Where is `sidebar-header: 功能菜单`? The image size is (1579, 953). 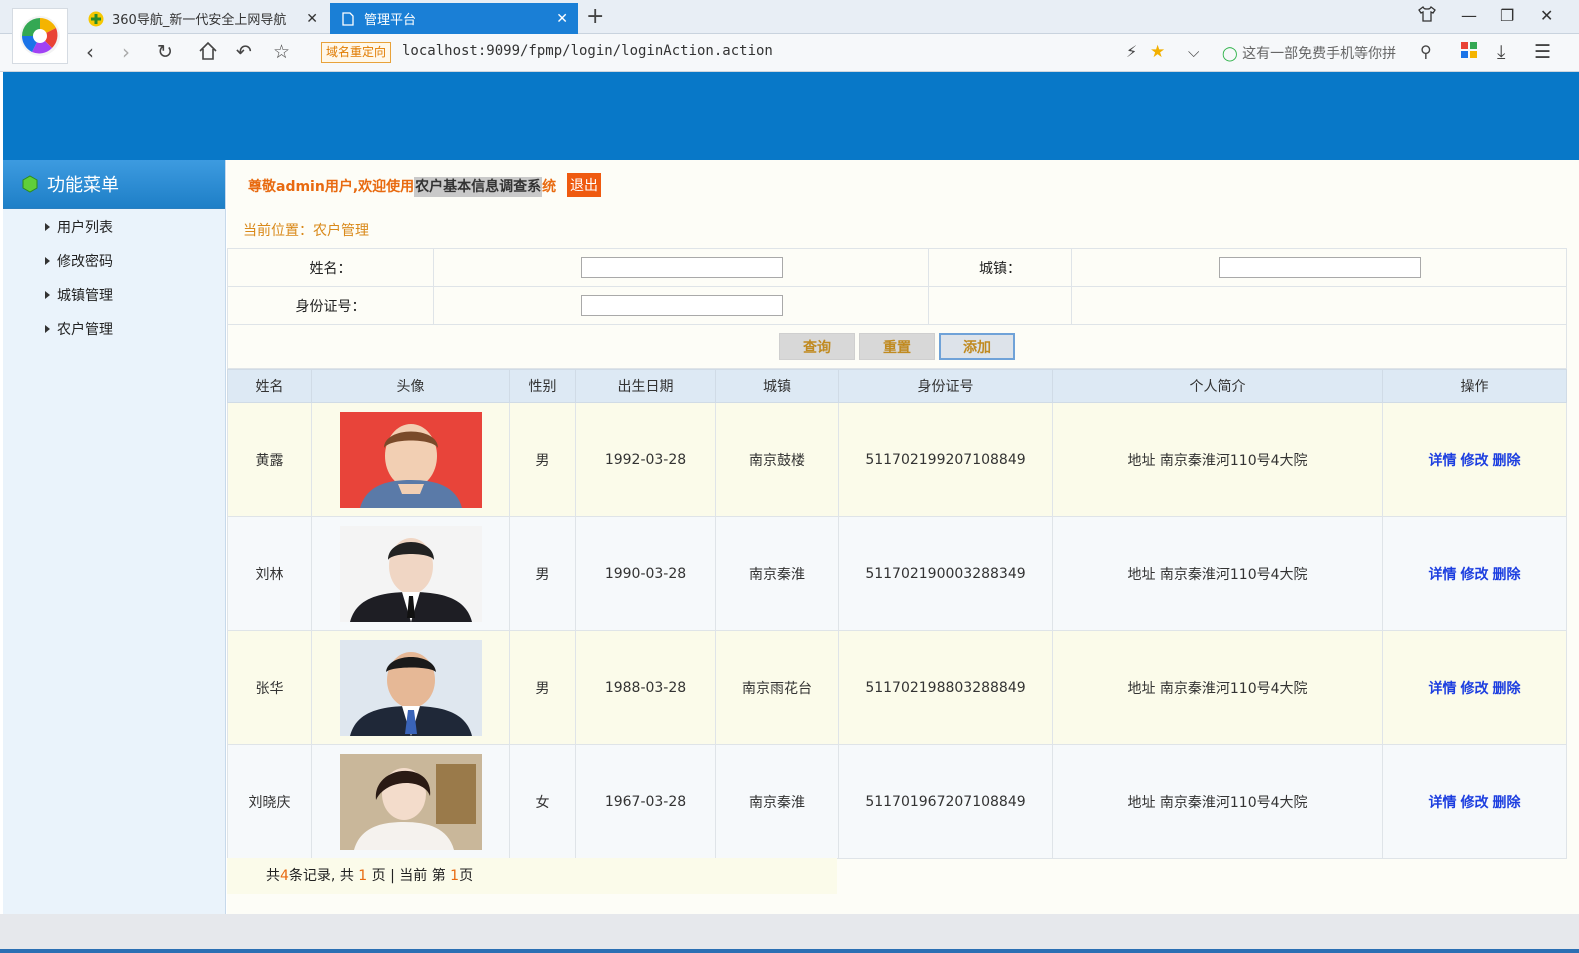
sidebar-header: 功能菜单 is located at coordinates (114, 184).